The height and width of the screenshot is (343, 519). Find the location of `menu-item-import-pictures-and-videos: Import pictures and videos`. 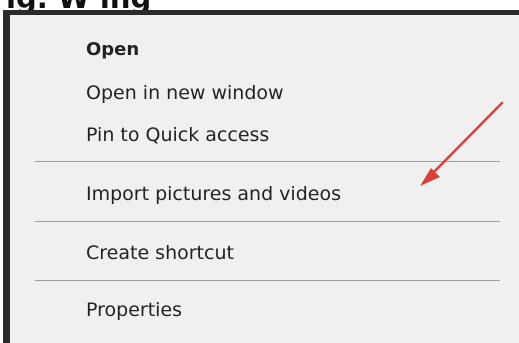

menu-item-import-pictures-and-videos: Import pictures and videos is located at coordinates (213, 194).